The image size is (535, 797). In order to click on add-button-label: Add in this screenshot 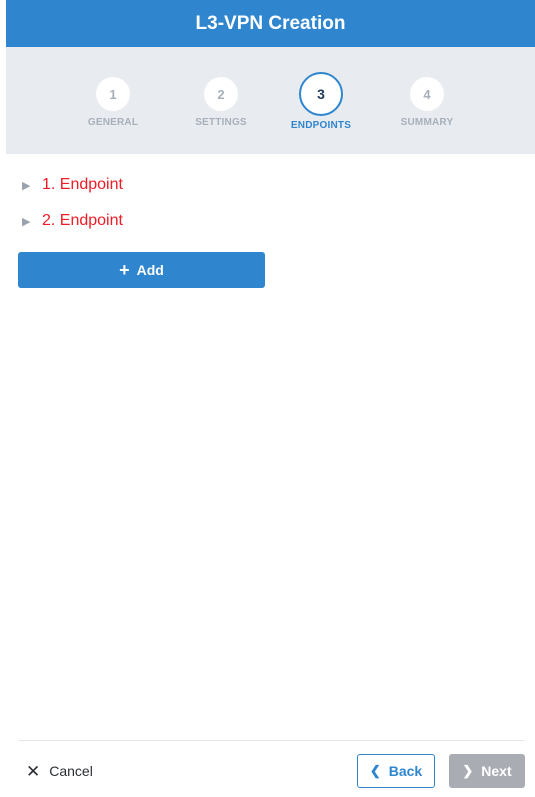, I will do `click(150, 270)`.